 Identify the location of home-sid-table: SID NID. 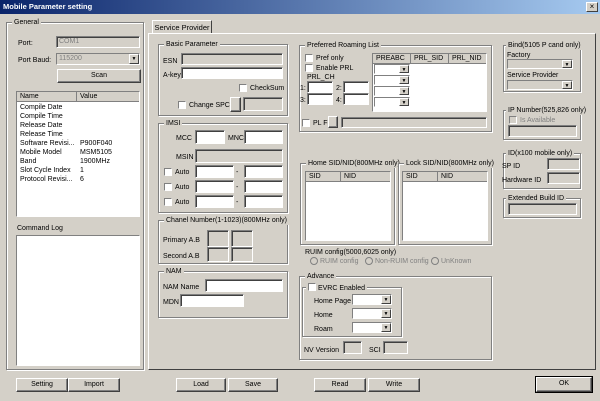
(348, 206).